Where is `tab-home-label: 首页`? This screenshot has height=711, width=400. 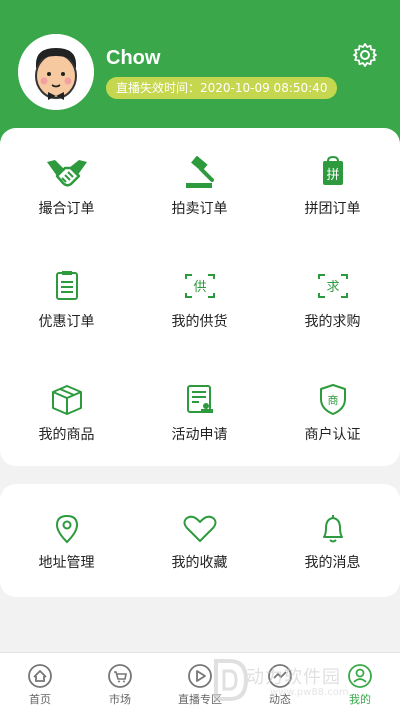 tab-home-label: 首页 is located at coordinates (40, 699).